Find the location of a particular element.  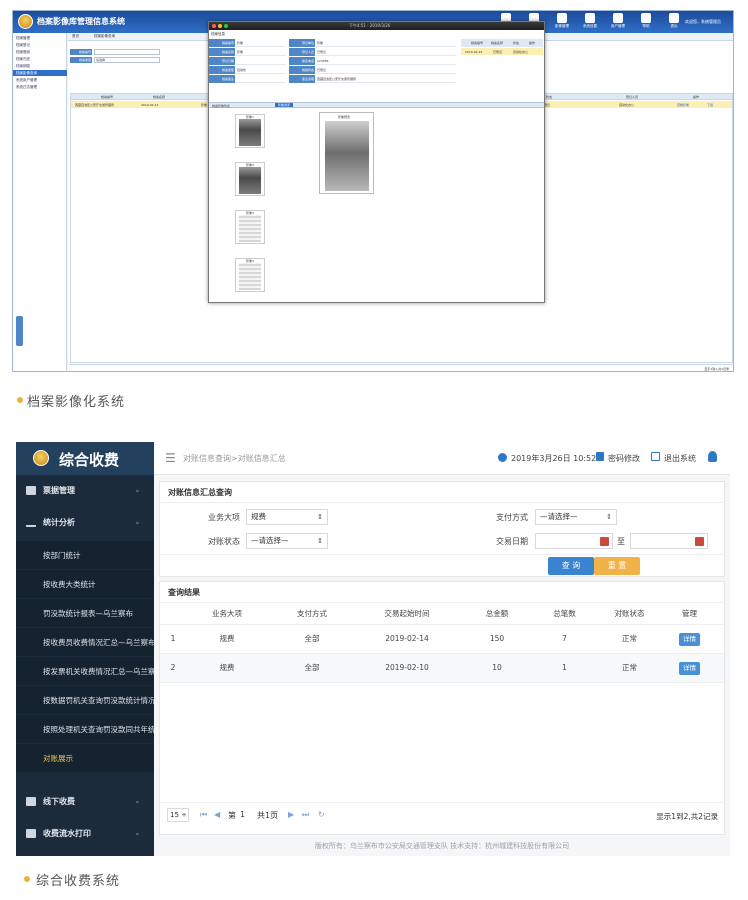

image-preview: 影像预览 is located at coordinates (346, 153).